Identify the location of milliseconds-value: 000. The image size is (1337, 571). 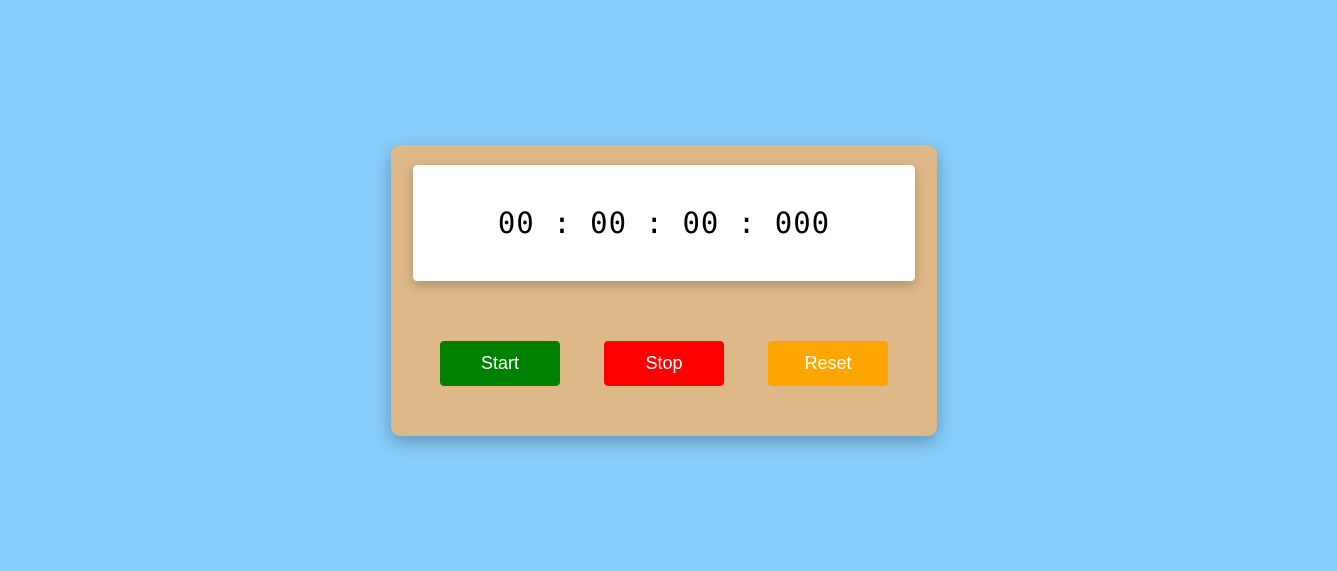
(802, 223).